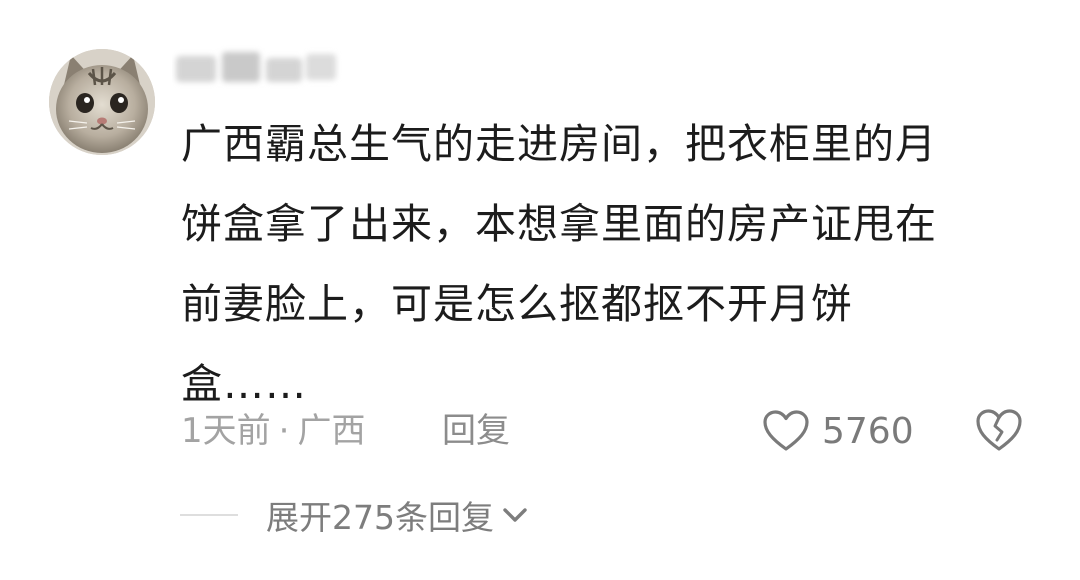  What do you see at coordinates (209, 515) in the screenshot?
I see `expand-divider` at bounding box center [209, 515].